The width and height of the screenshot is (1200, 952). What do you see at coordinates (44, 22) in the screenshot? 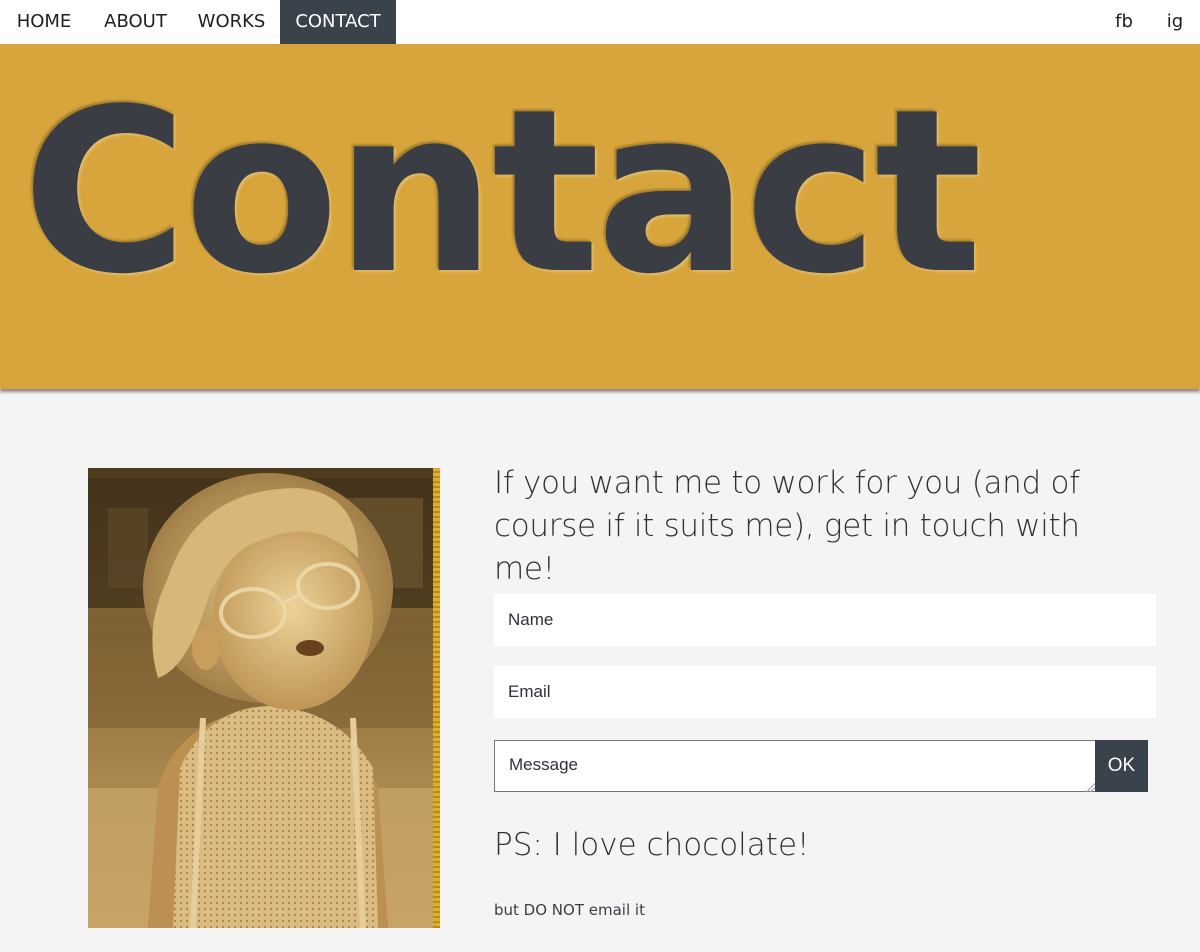
I see `nav-item-home: HOME` at bounding box center [44, 22].